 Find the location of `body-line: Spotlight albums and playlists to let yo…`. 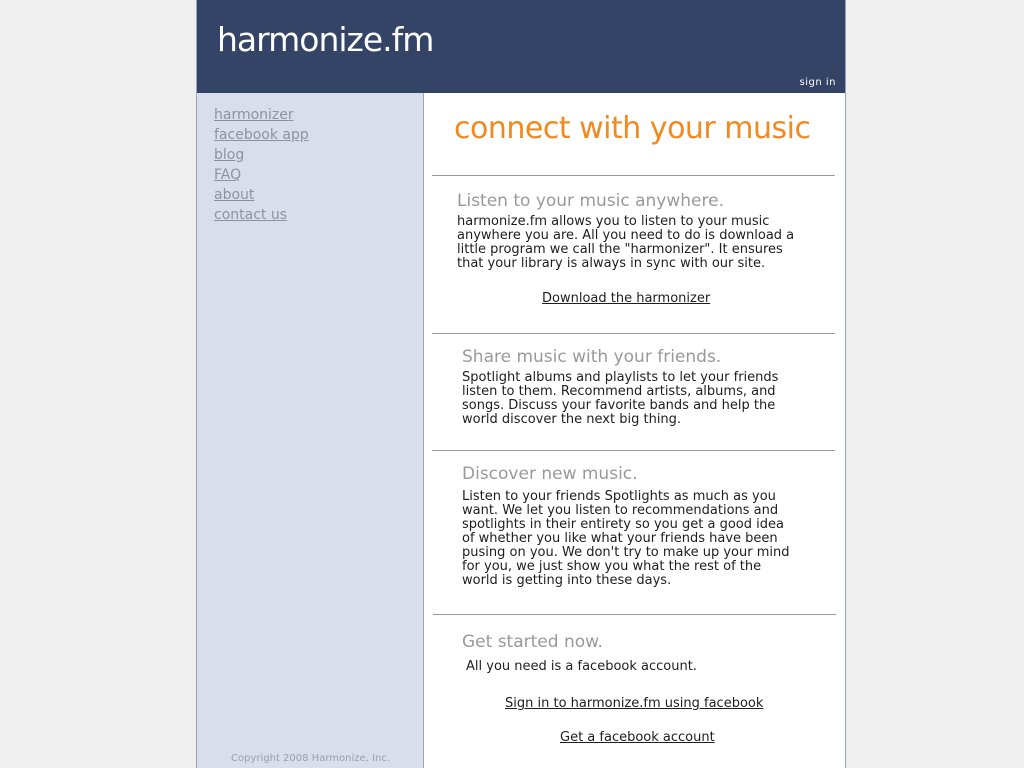

body-line: Spotlight albums and playlists to let yo… is located at coordinates (620, 377).